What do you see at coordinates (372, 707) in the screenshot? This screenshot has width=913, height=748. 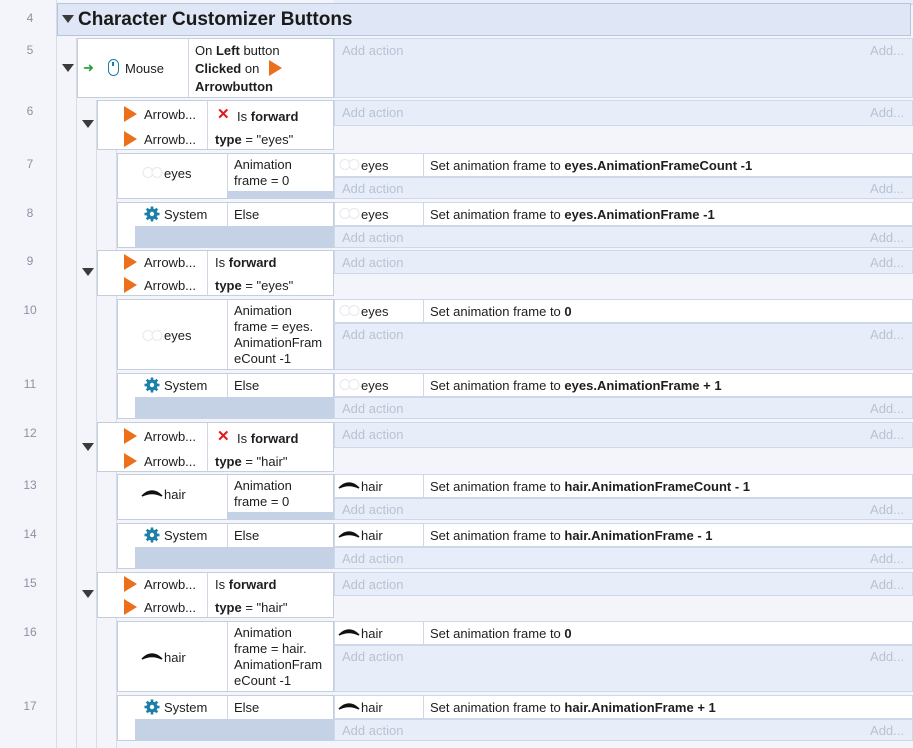 I see `action-object: hair` at bounding box center [372, 707].